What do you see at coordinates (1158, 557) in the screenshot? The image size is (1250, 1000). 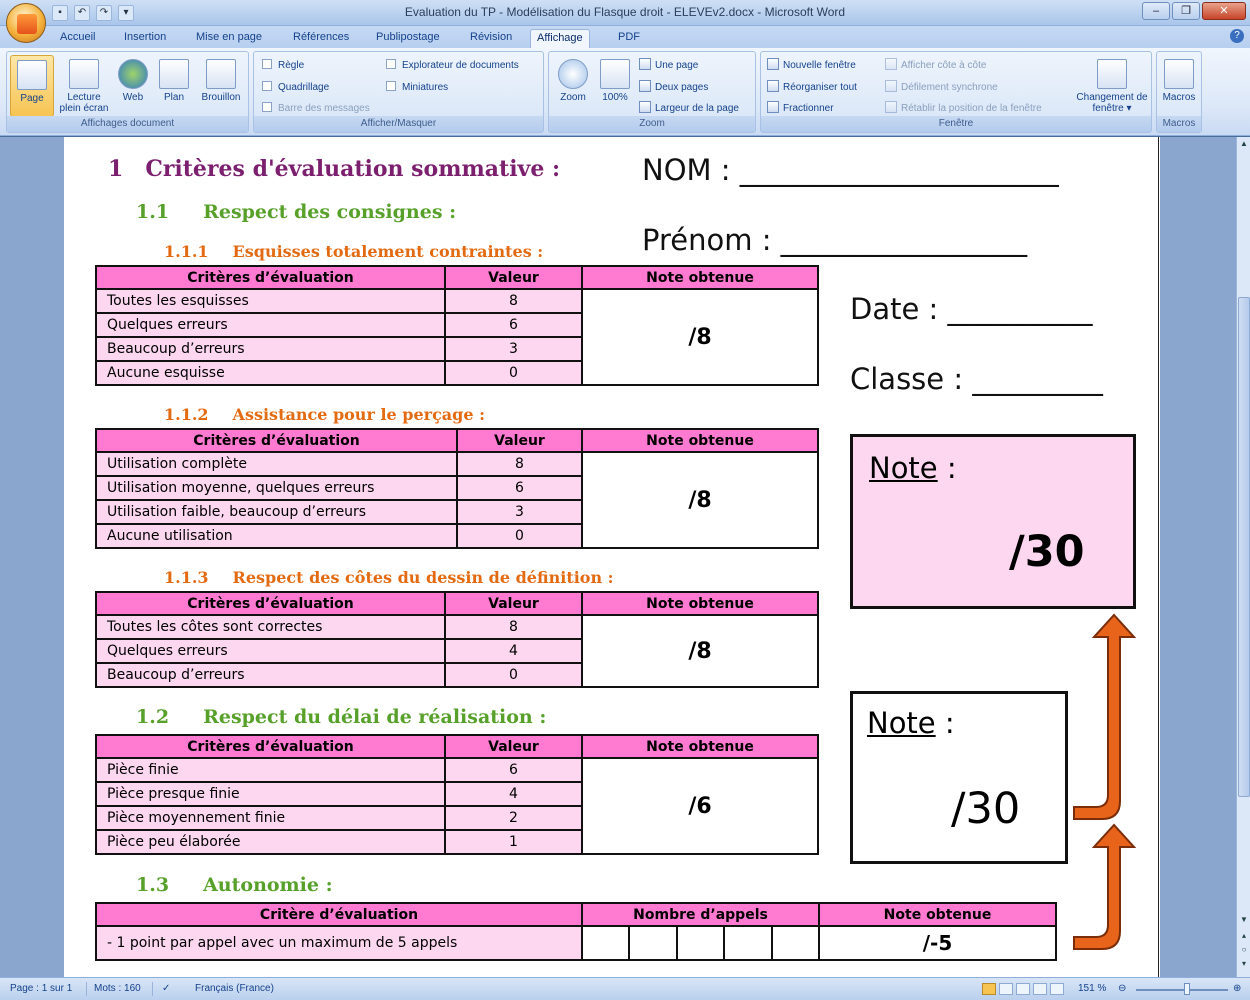 I see `page-border` at bounding box center [1158, 557].